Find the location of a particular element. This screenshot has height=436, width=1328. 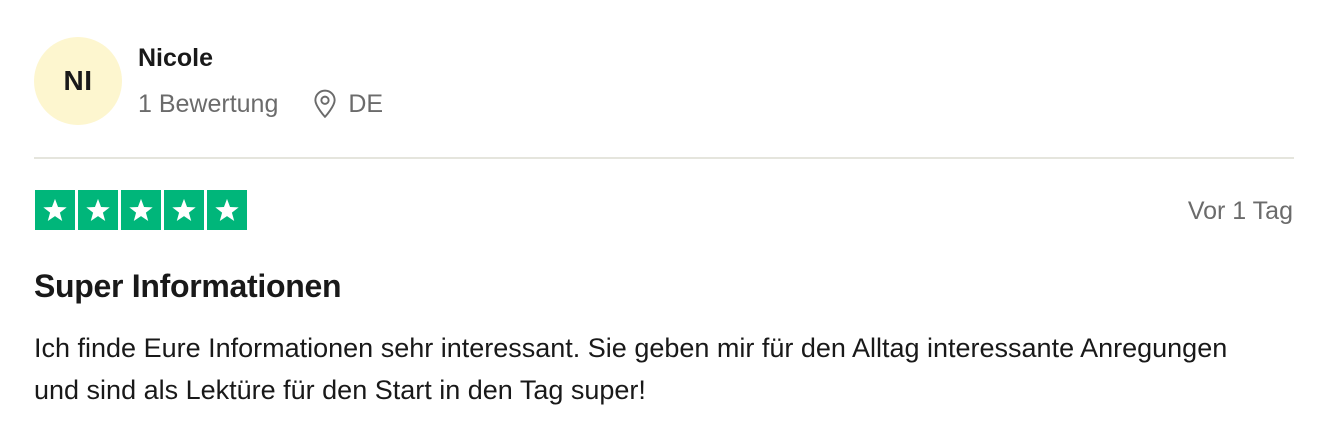

author-name: Nicole is located at coordinates (175, 58).